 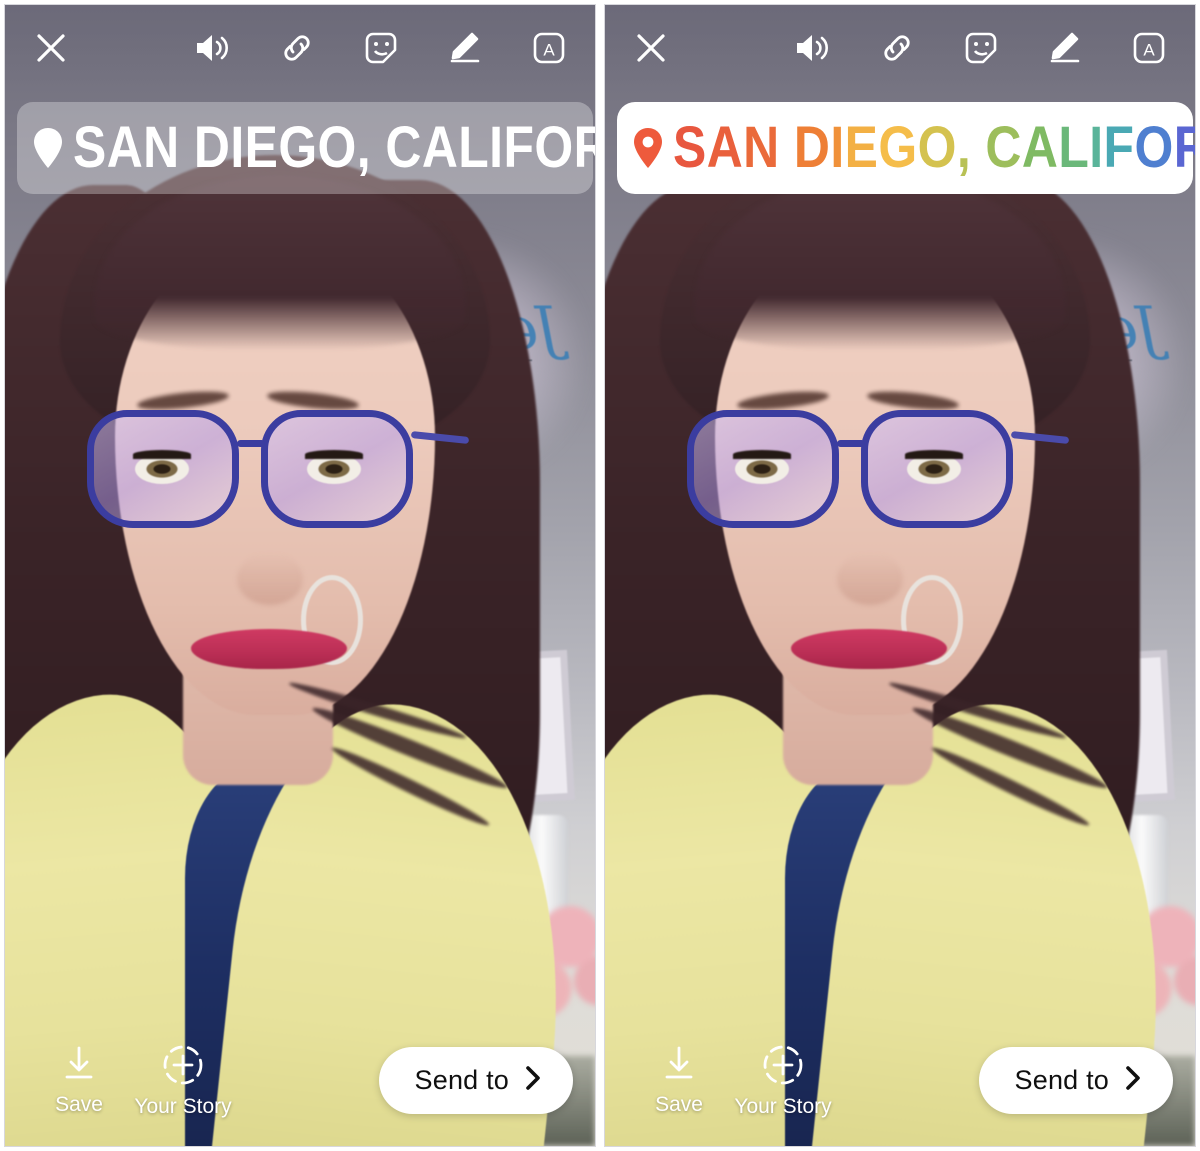 I want to click on location-letter: C, so click(x=1003, y=147).